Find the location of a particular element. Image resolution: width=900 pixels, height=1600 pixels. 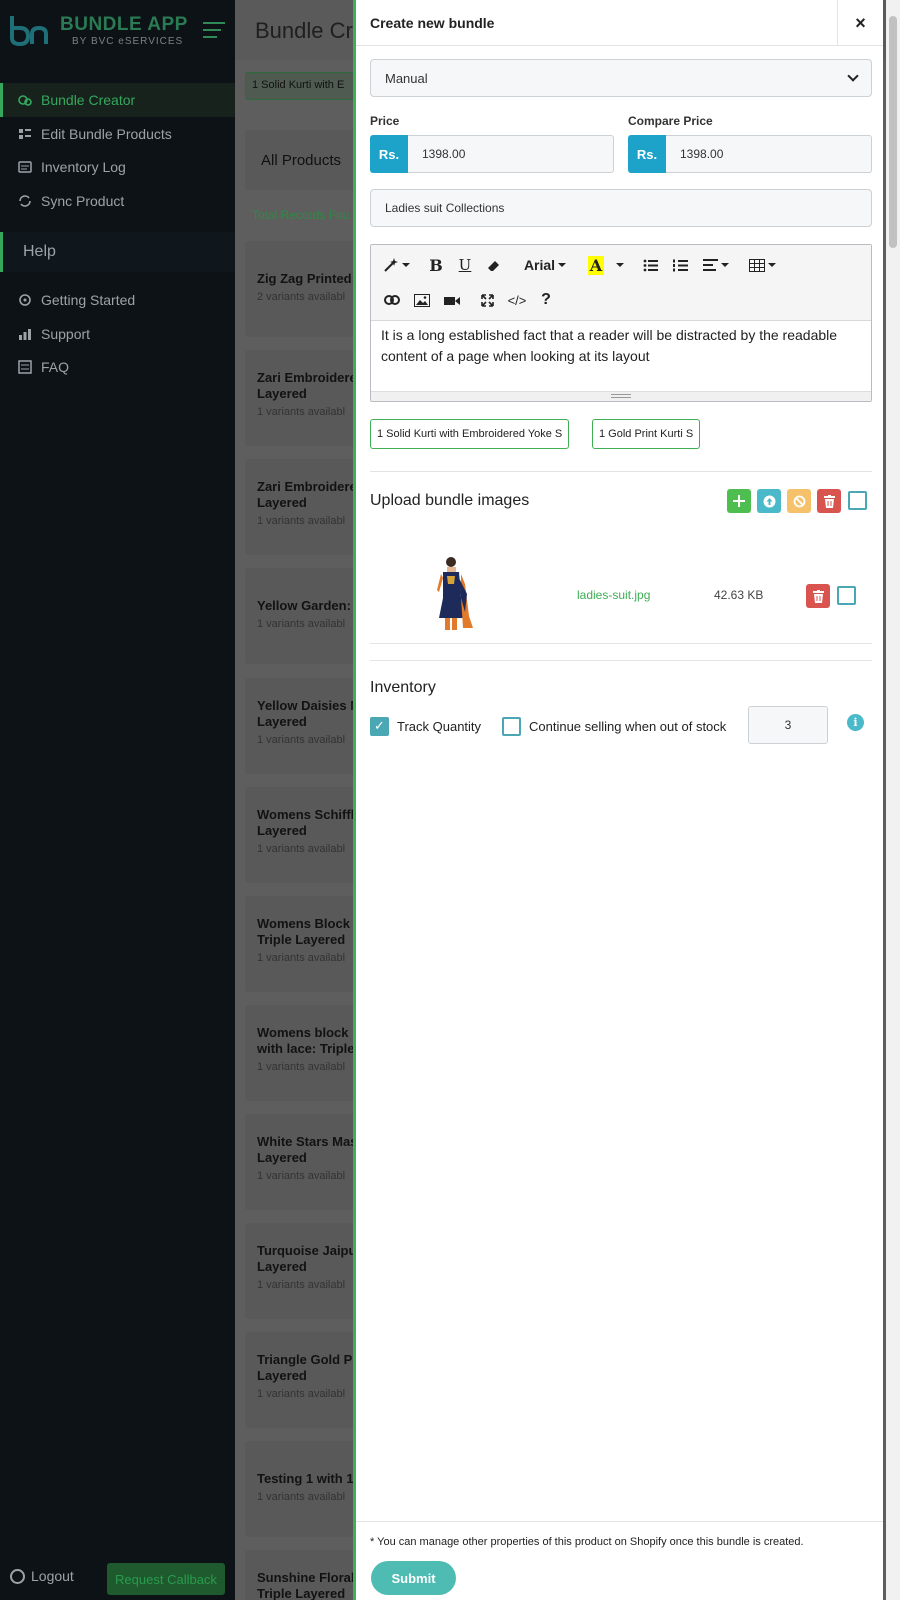

price-label: Price is located at coordinates (385, 121).